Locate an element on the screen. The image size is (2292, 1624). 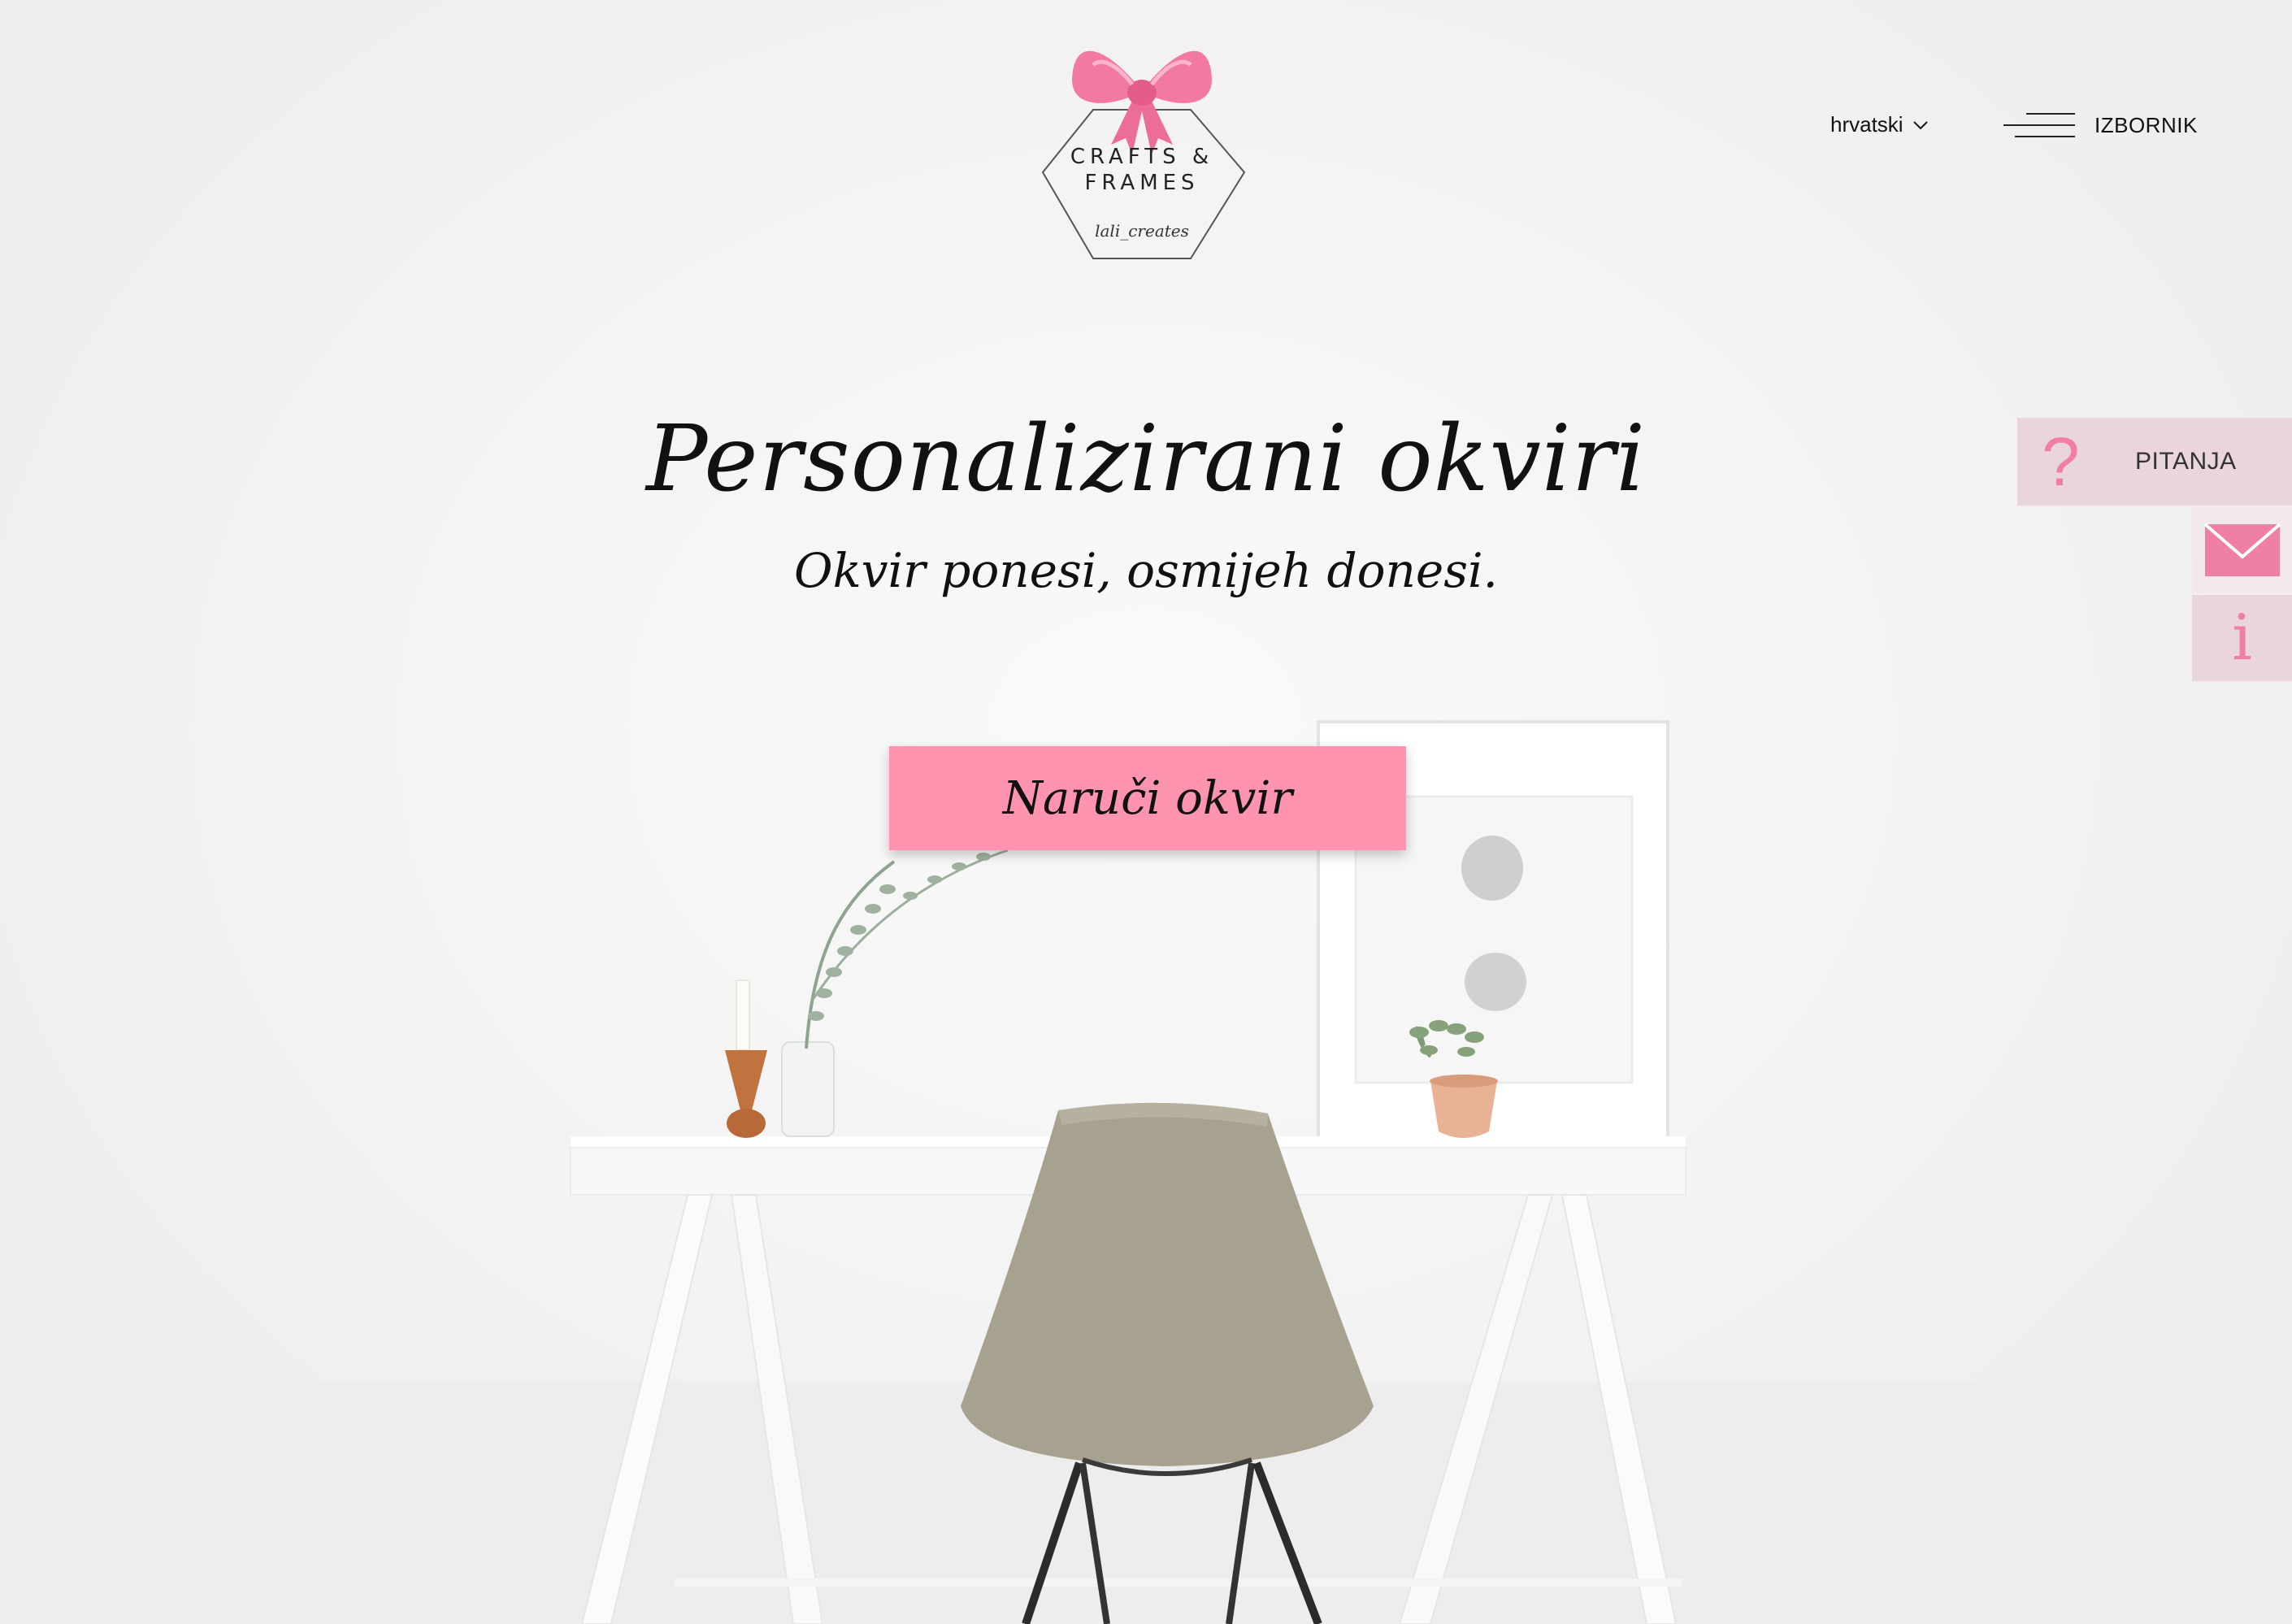
brand-line-2: FRAMES is located at coordinates (1142, 183).